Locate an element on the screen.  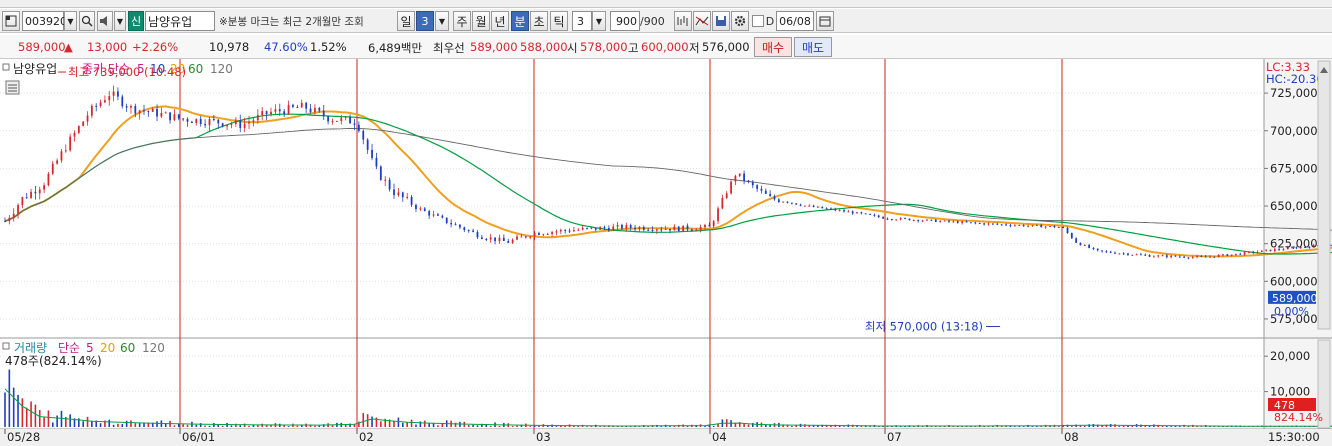
search-icon is located at coordinates (87, 21).